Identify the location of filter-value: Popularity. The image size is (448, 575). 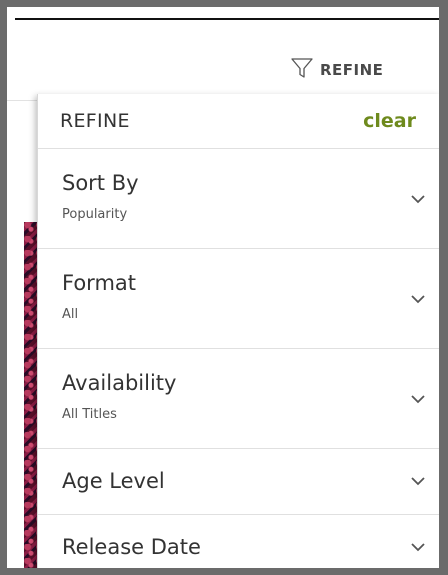
(95, 214).